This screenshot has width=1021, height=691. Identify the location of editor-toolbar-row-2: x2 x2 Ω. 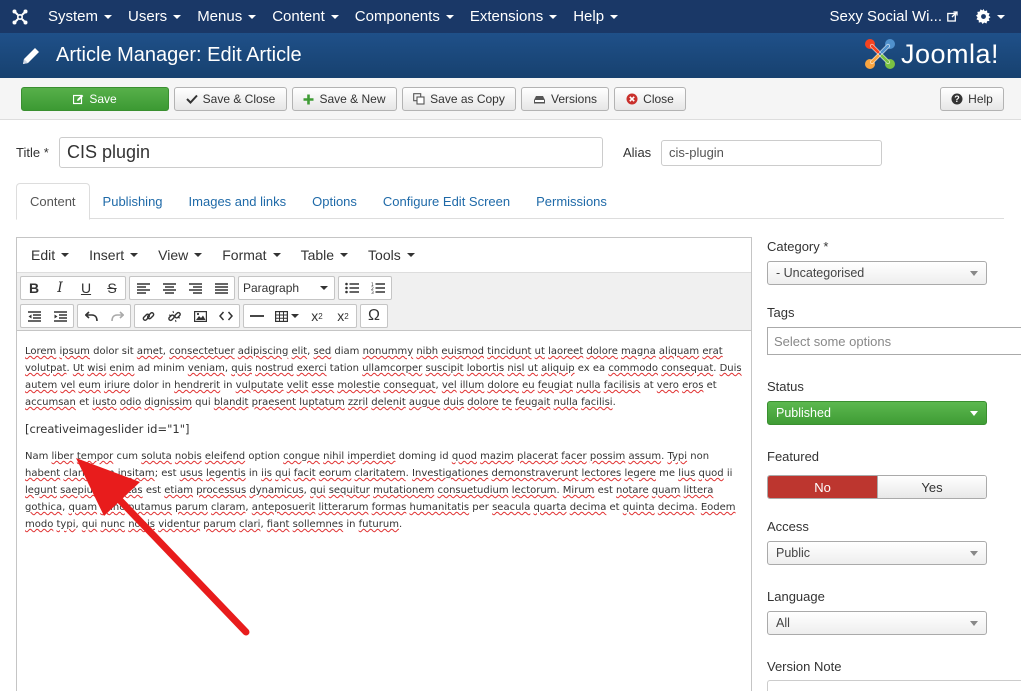
(205, 316).